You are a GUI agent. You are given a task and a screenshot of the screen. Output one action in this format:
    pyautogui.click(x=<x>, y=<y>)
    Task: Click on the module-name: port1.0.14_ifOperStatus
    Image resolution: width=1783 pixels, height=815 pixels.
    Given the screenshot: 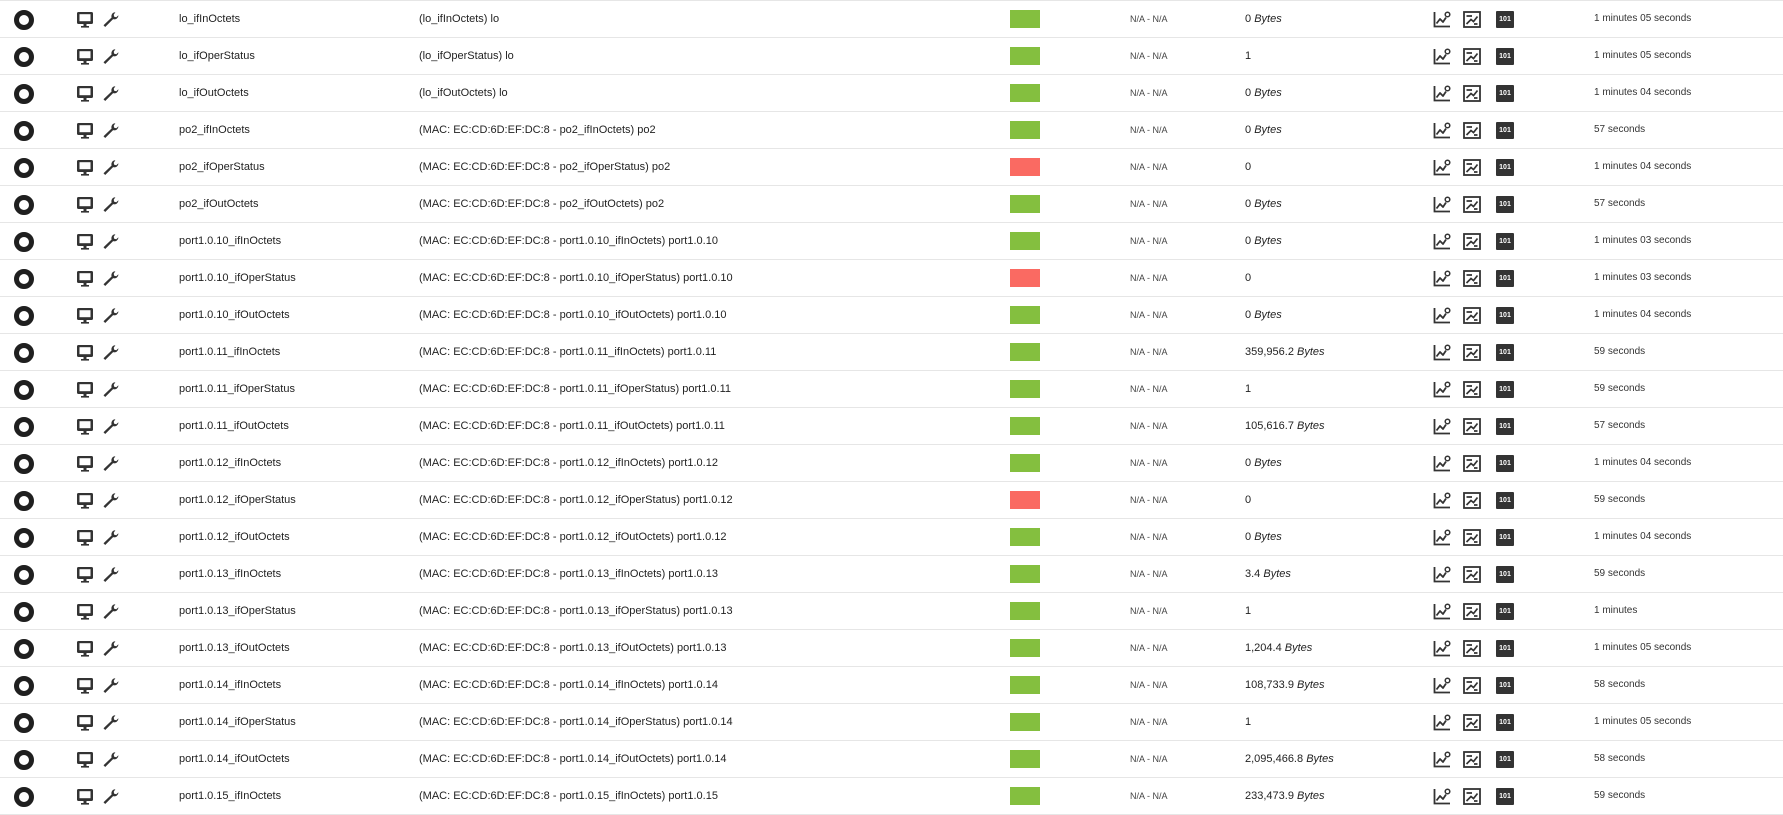 What is the action you would take?
    pyautogui.click(x=237, y=722)
    